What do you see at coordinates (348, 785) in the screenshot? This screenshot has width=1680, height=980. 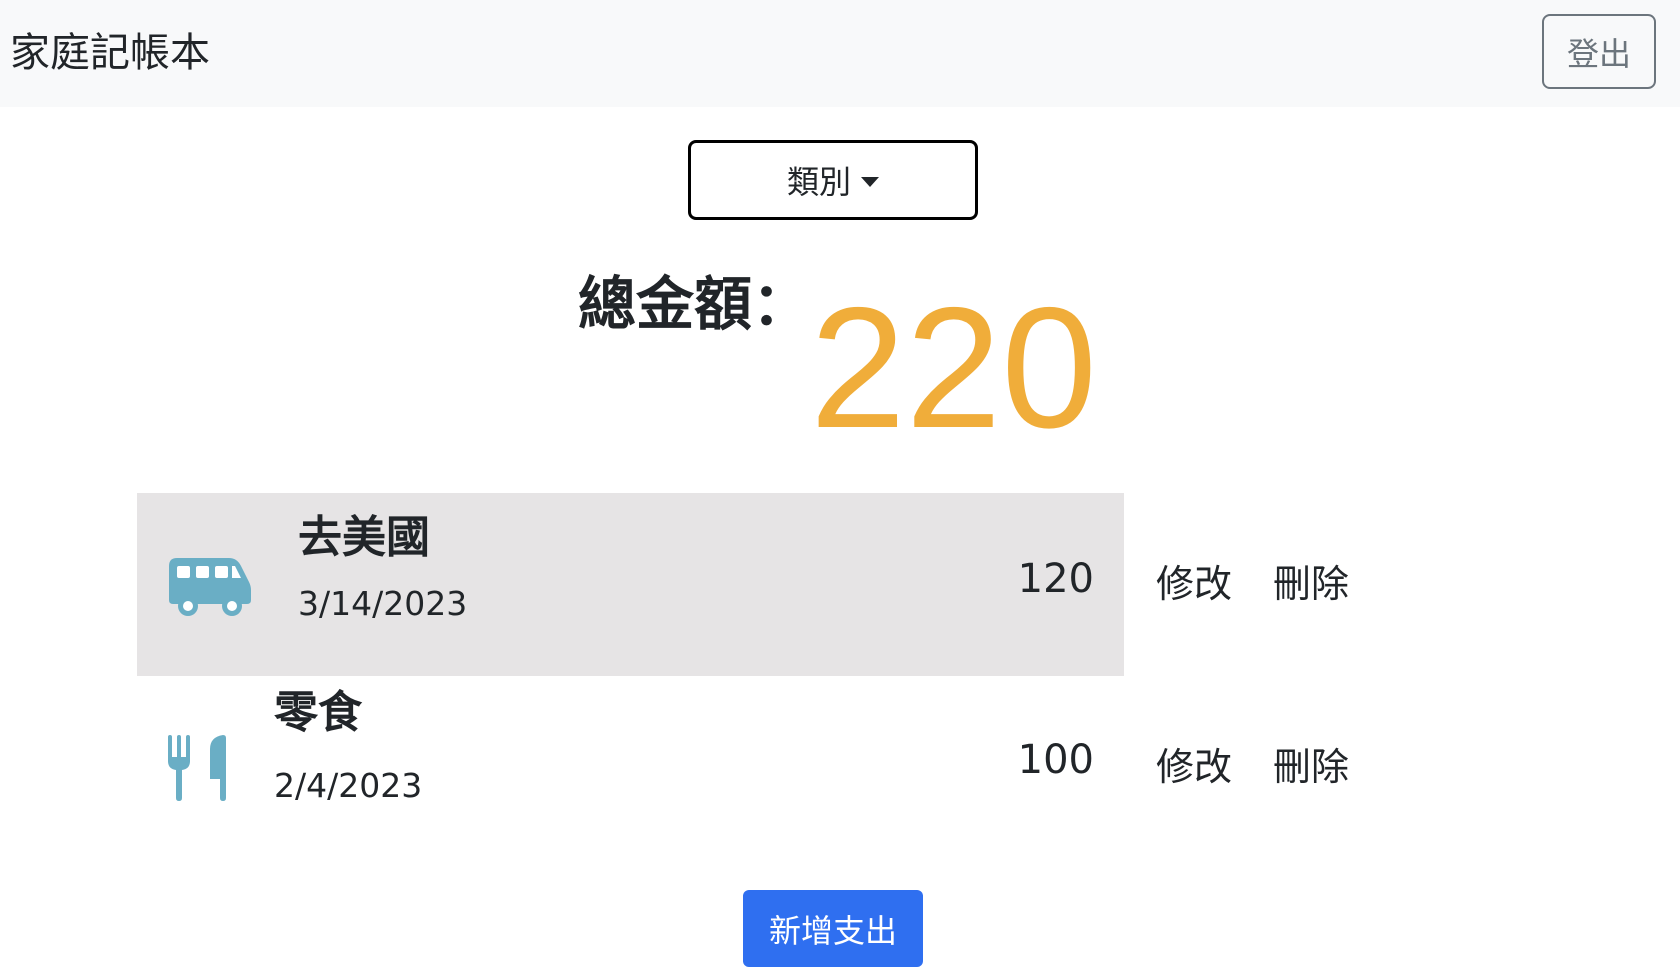 I see `expense-date: 2/4/2023` at bounding box center [348, 785].